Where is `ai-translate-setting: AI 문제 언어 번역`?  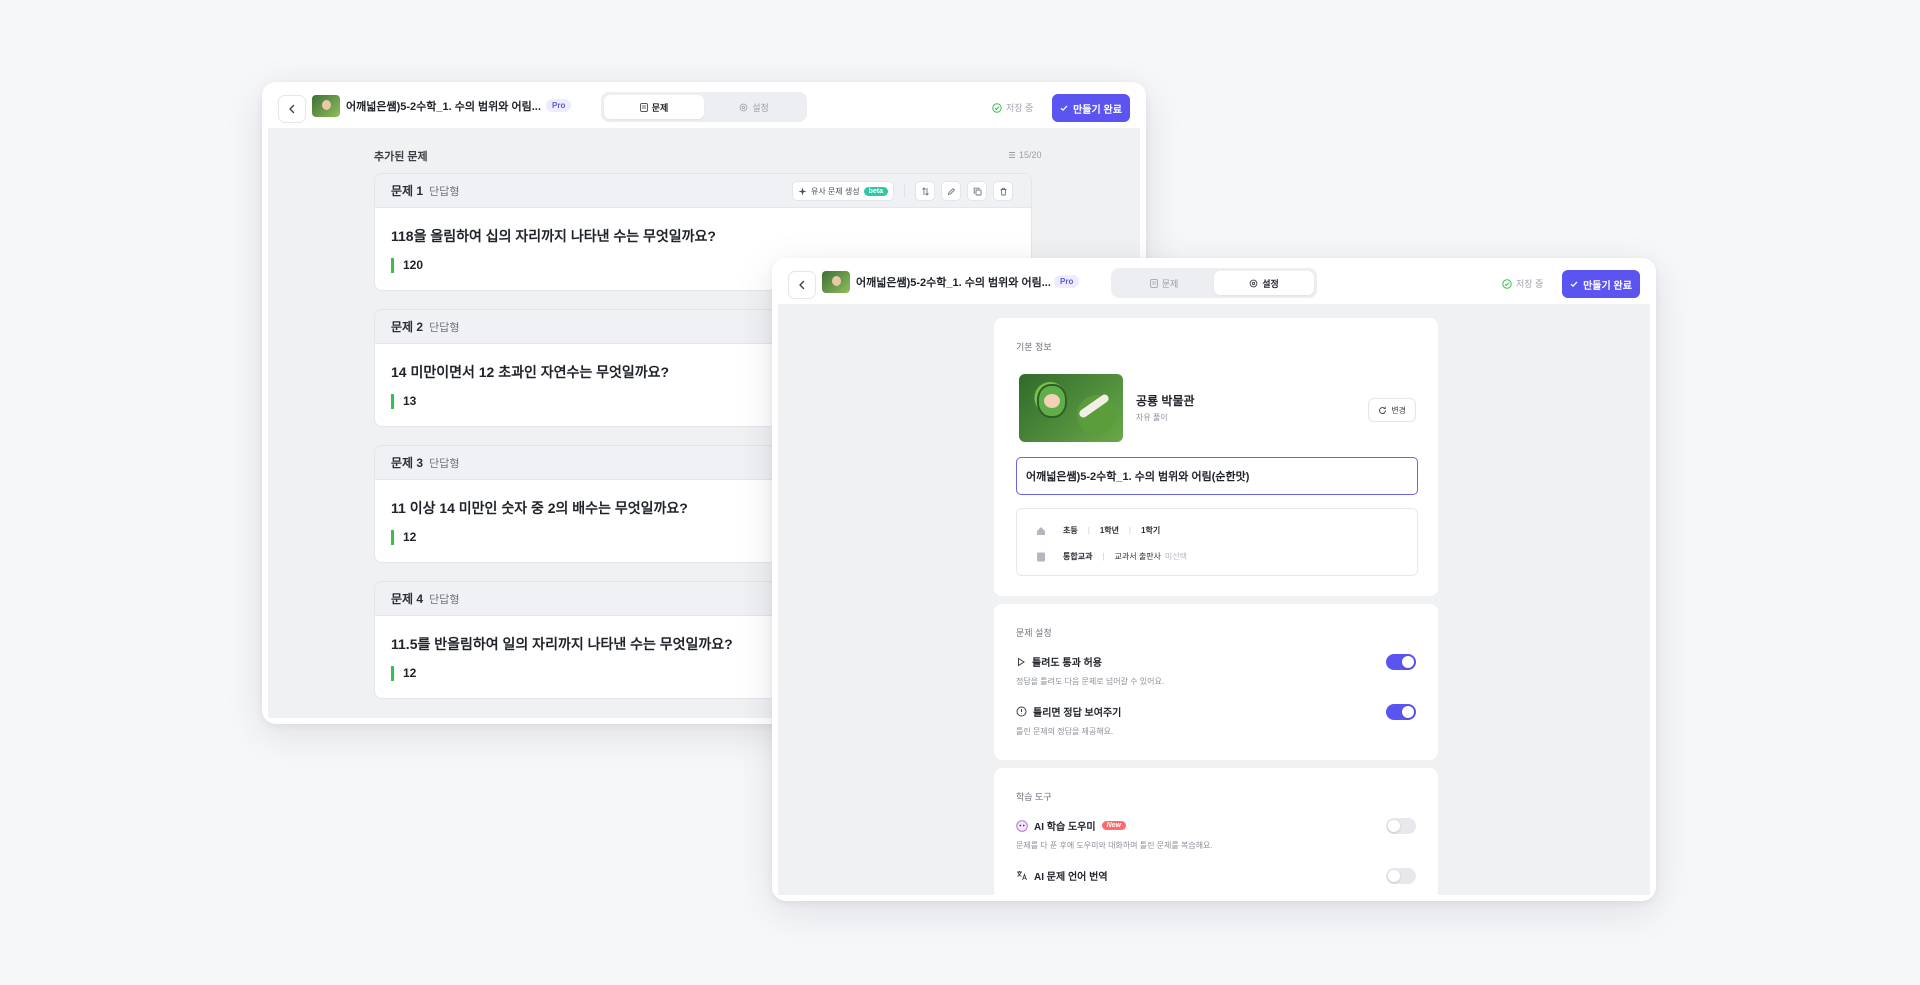
ai-translate-setting: AI 문제 언어 번역 is located at coordinates (1216, 876).